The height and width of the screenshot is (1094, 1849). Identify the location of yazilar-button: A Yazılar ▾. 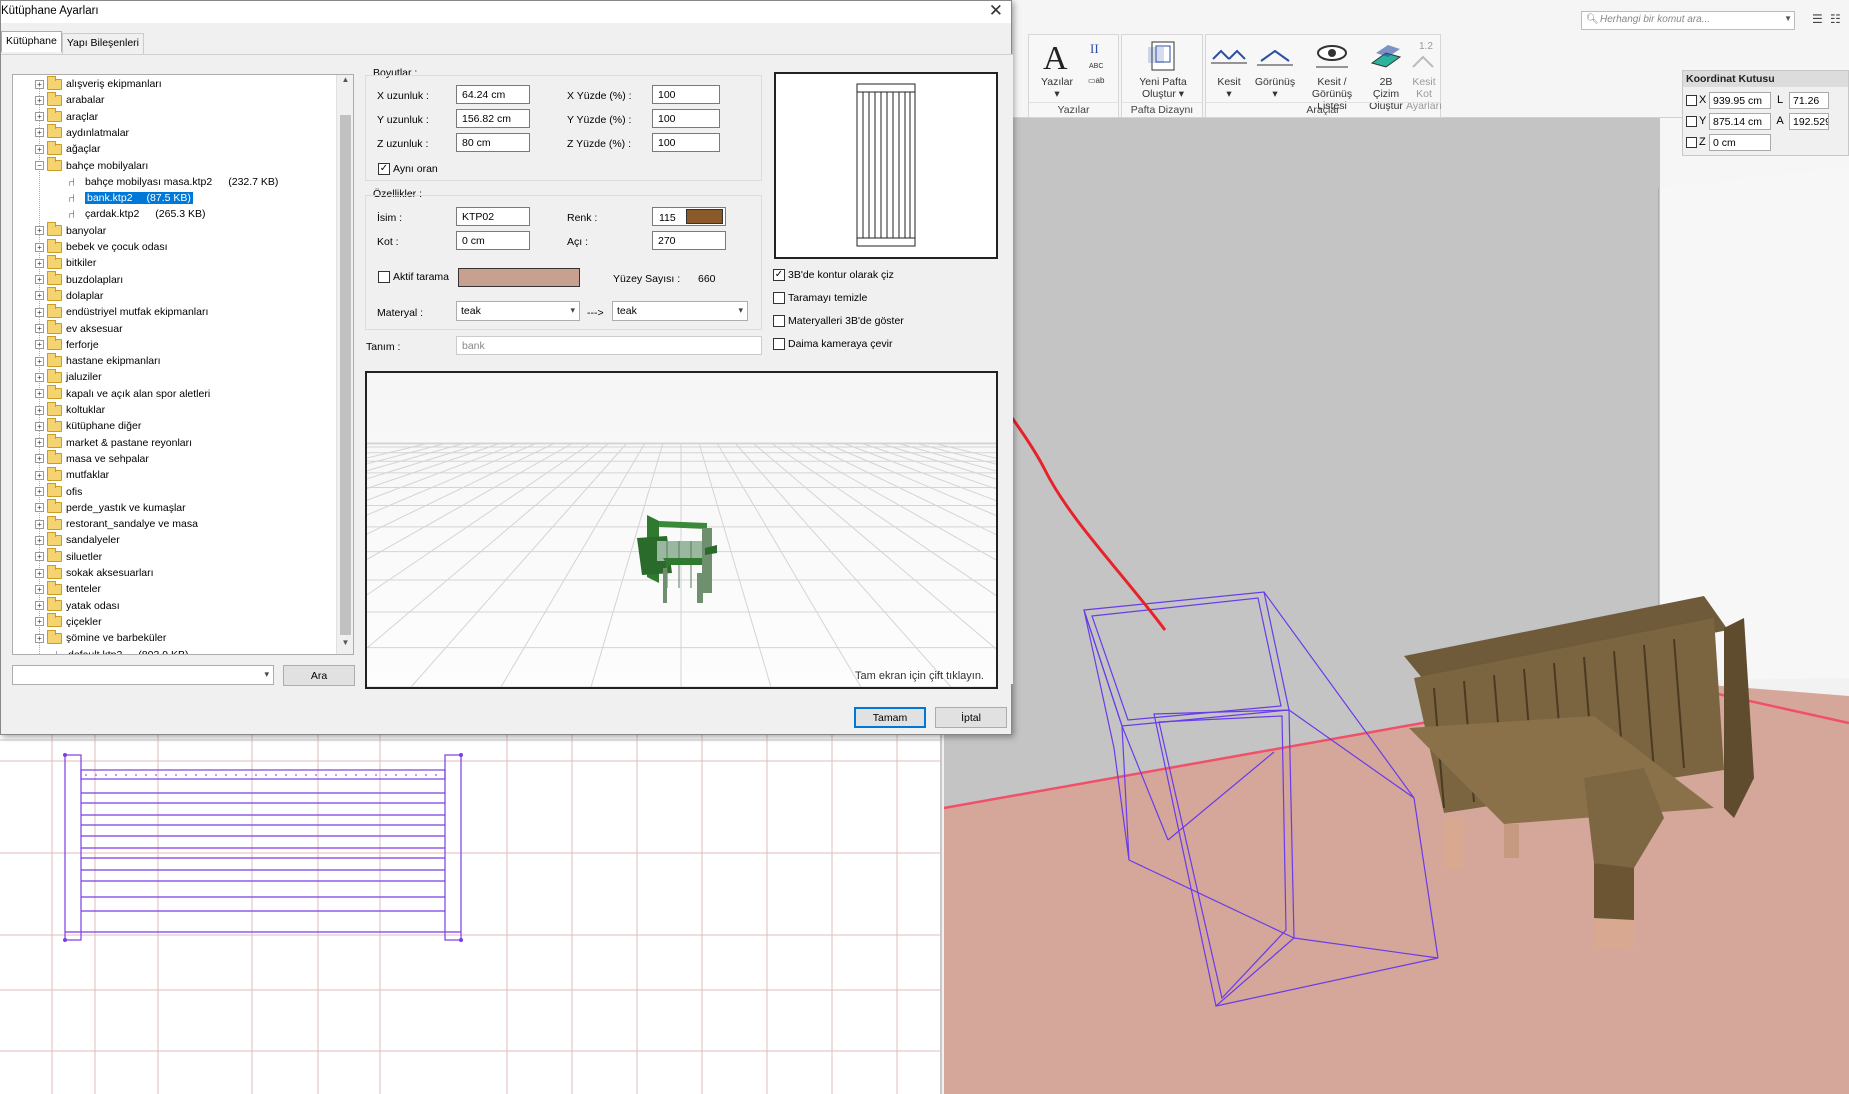
(1057, 69).